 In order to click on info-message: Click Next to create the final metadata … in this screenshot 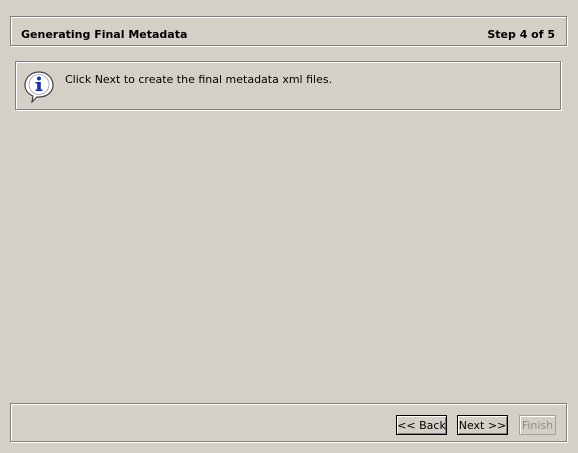, I will do `click(199, 79)`.